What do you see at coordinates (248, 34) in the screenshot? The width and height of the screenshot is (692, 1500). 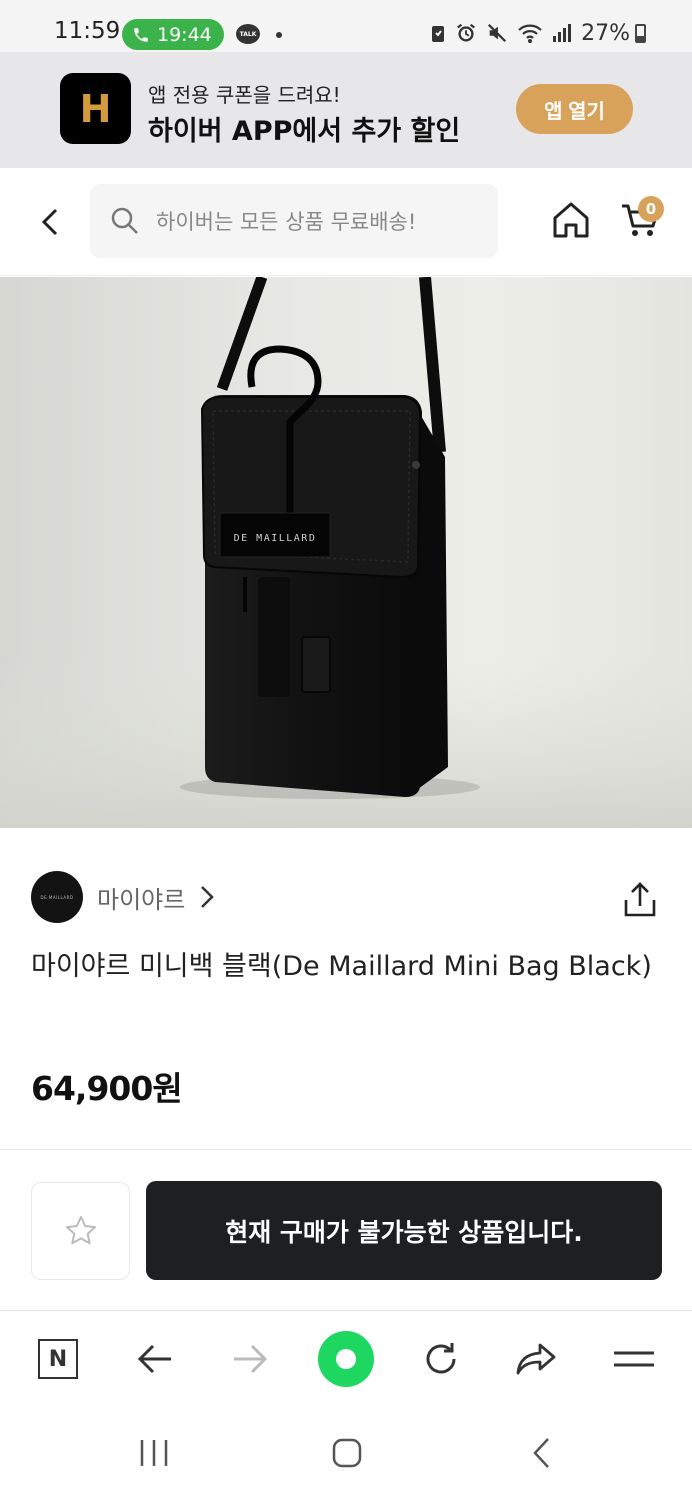 I see `kakaotalk-icon: TALK` at bounding box center [248, 34].